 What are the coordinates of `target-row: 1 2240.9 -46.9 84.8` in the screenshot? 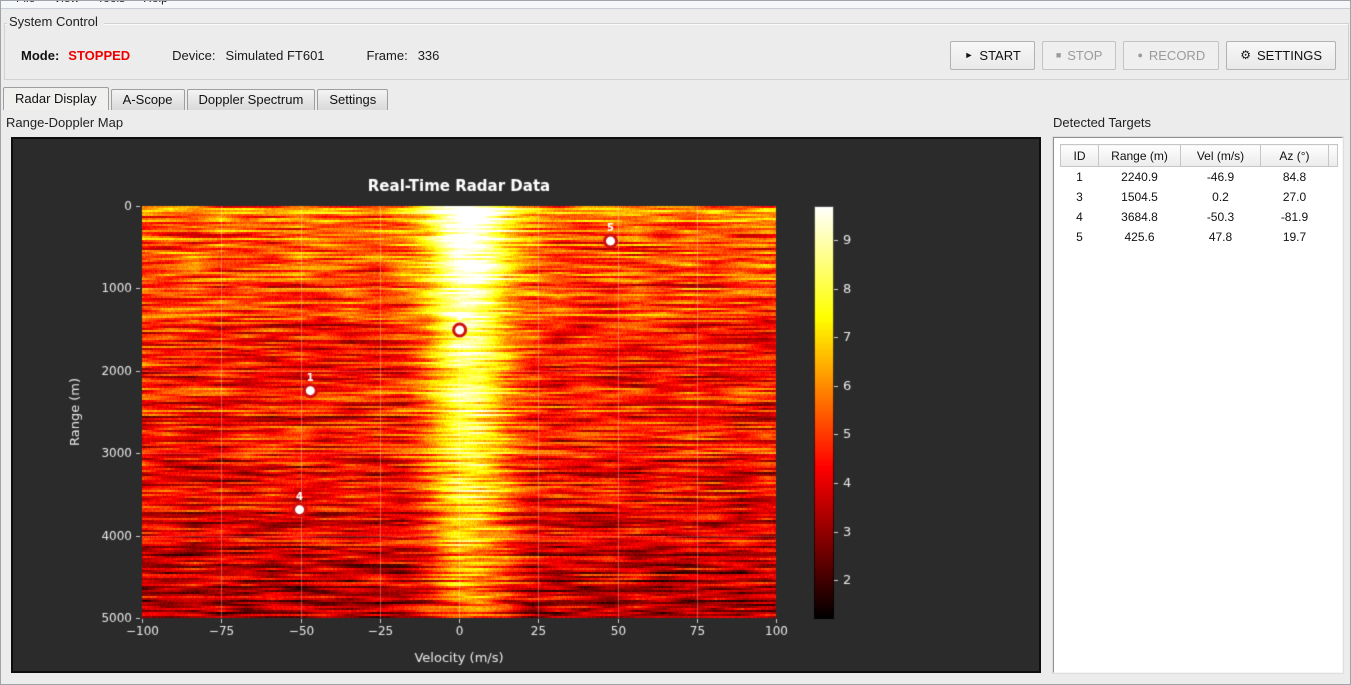 It's located at (1199, 177).